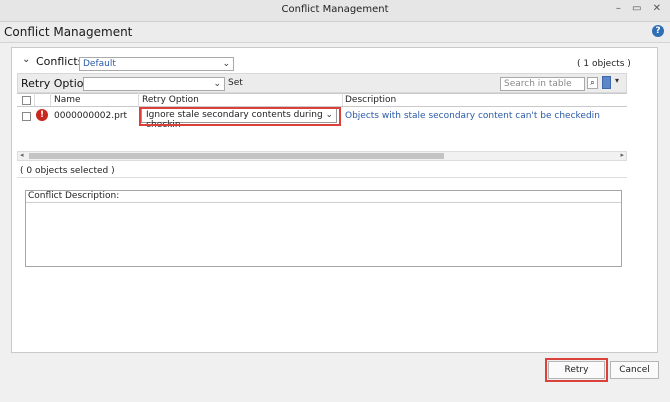  What do you see at coordinates (592, 83) in the screenshot?
I see `search-icon: ⌕` at bounding box center [592, 83].